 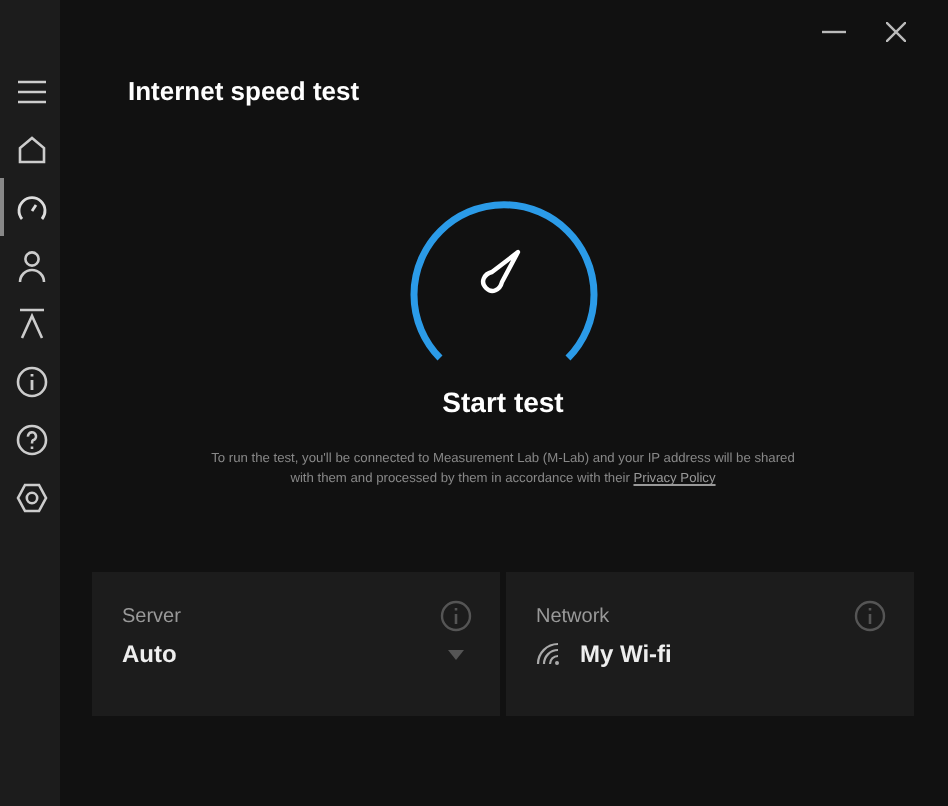 What do you see at coordinates (32, 91) in the screenshot?
I see `menu-icon` at bounding box center [32, 91].